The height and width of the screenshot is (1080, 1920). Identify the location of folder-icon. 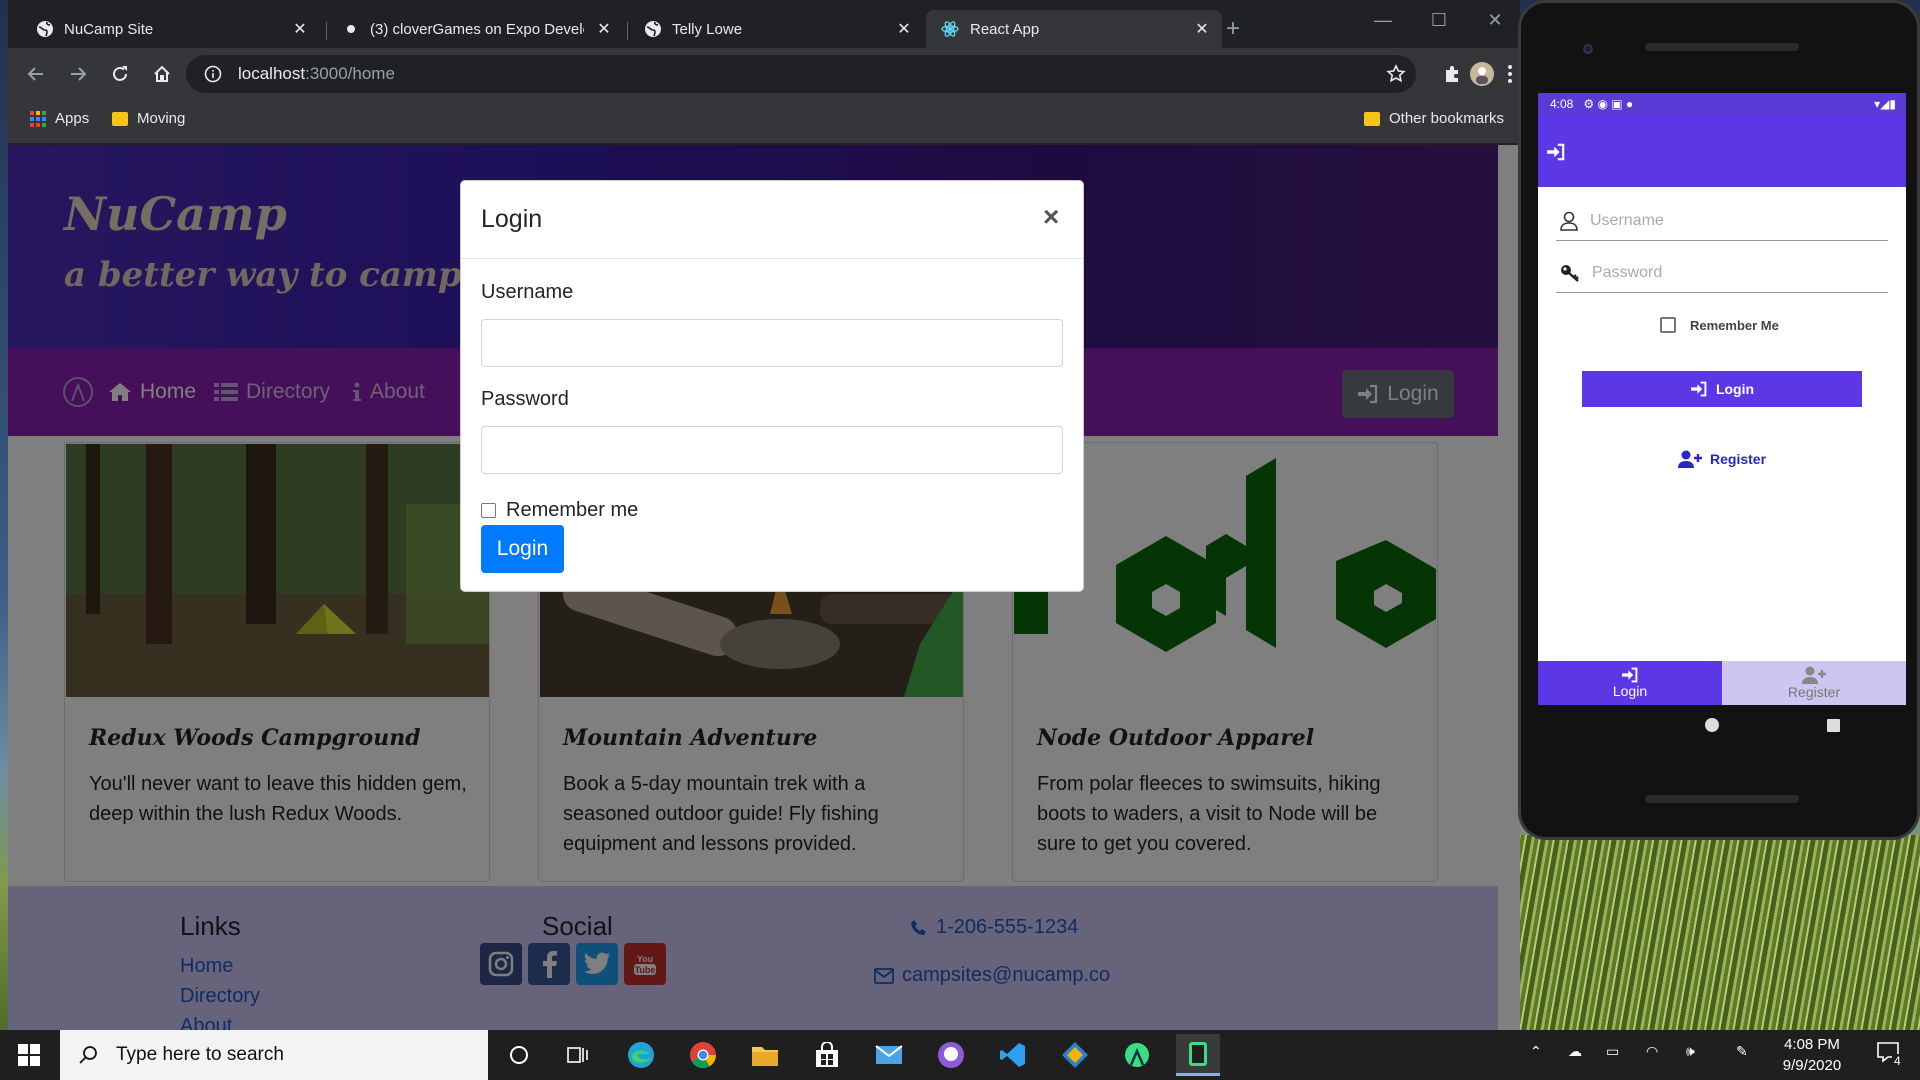
(120, 118).